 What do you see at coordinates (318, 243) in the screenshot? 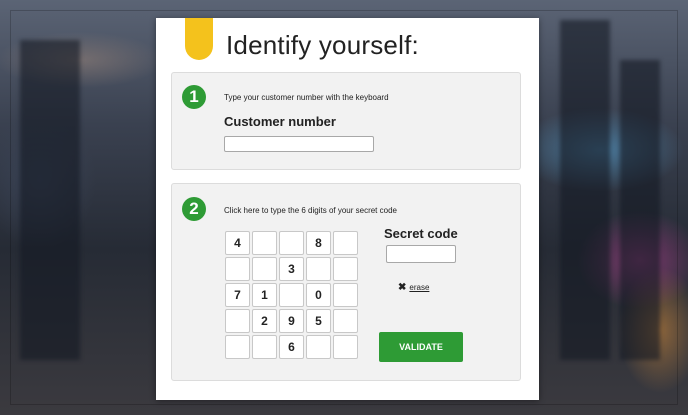
I see `keypad-key: 8` at bounding box center [318, 243].